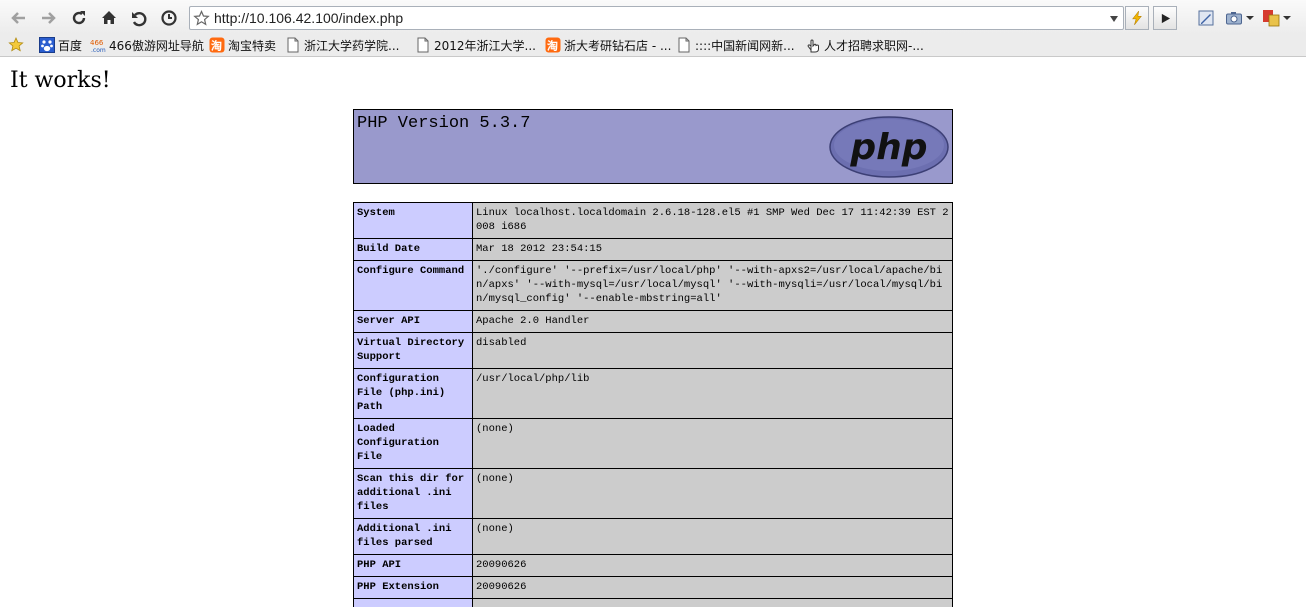 The width and height of the screenshot is (1306, 607). Describe the element at coordinates (169, 18) in the screenshot. I see `history-button` at that location.